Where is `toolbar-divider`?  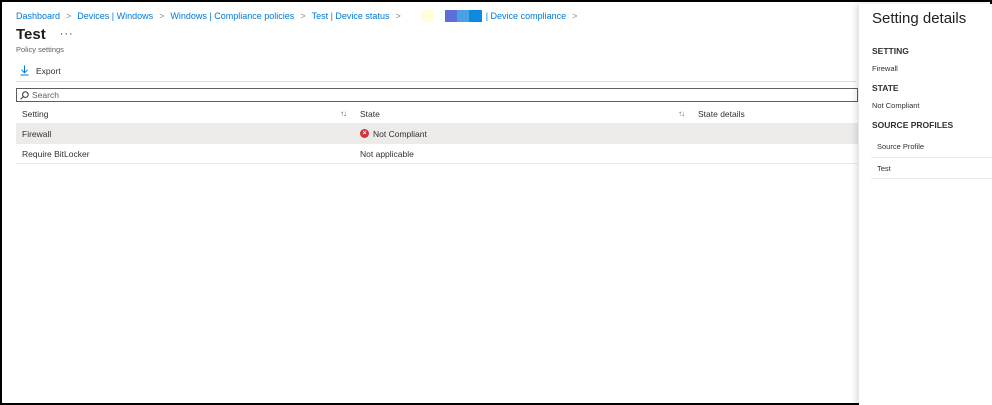 toolbar-divider is located at coordinates (436, 81).